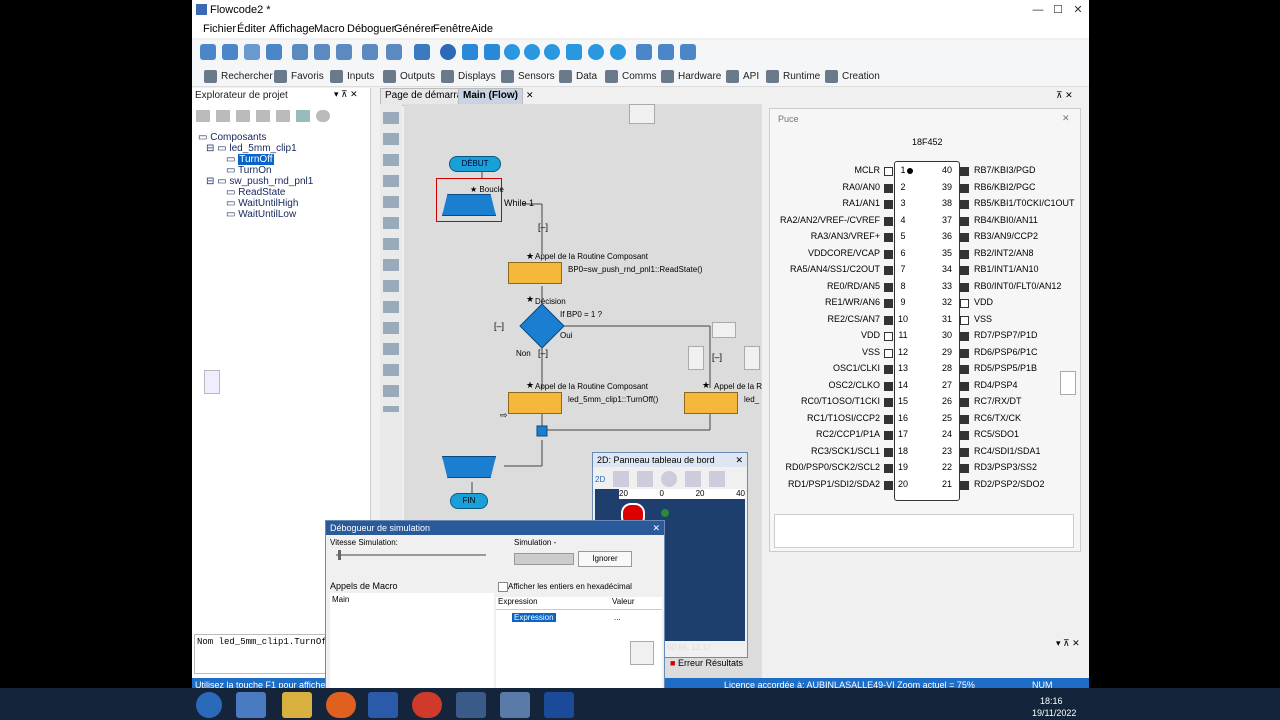  What do you see at coordinates (303, 116) in the screenshot?
I see `selected-view-icon` at bounding box center [303, 116].